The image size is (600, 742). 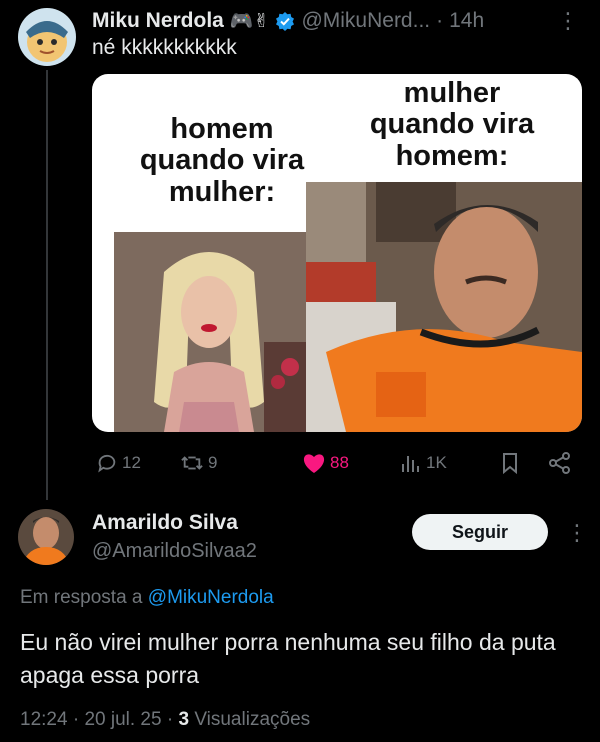 I want to click on reply-count: 12, so click(x=131, y=462).